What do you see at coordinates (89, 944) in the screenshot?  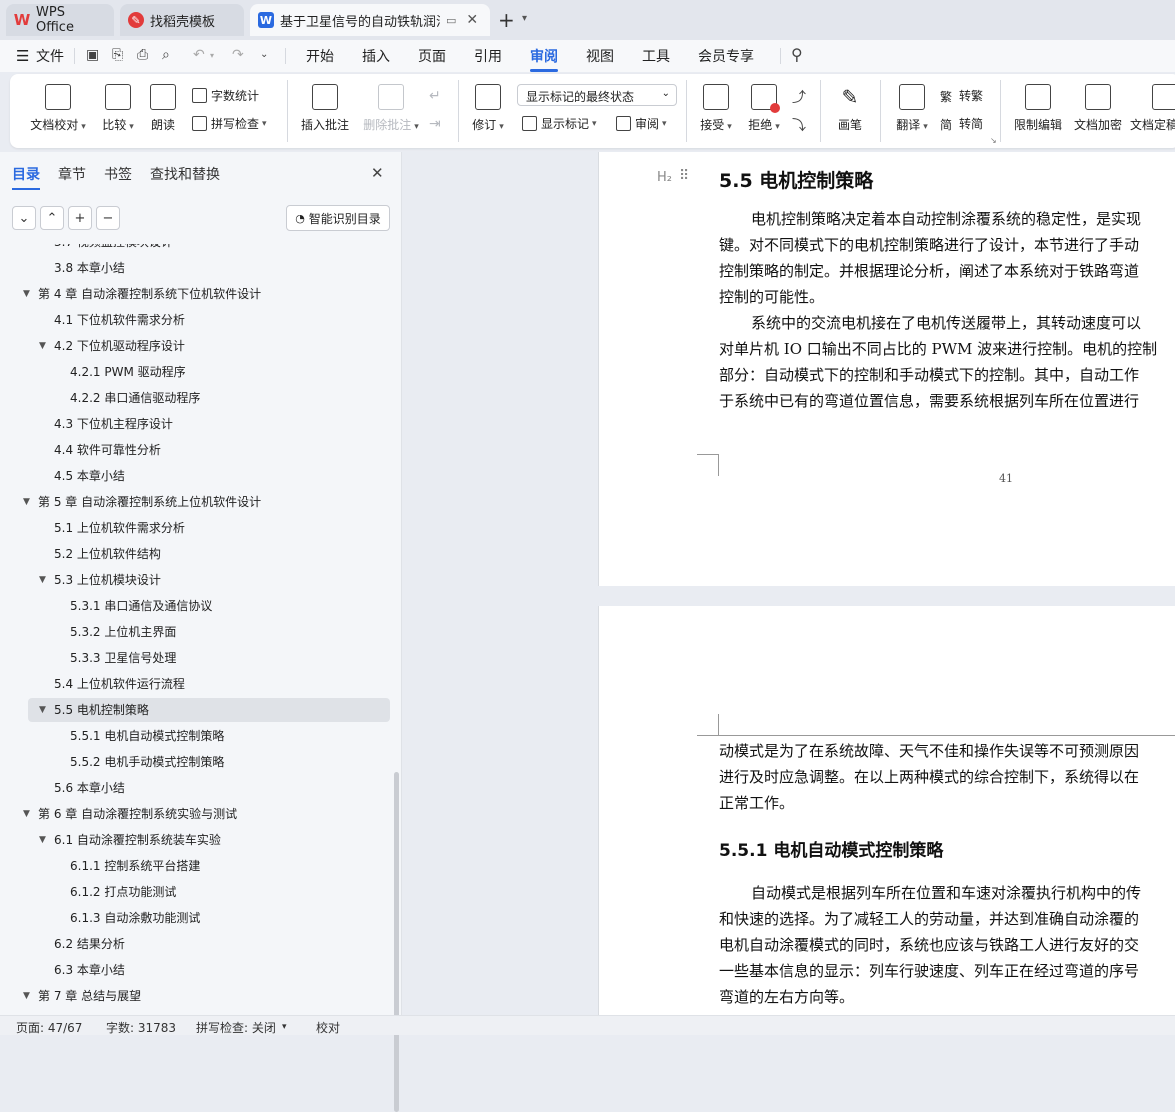 I see `toc-item: 6.2 结果分析` at bounding box center [89, 944].